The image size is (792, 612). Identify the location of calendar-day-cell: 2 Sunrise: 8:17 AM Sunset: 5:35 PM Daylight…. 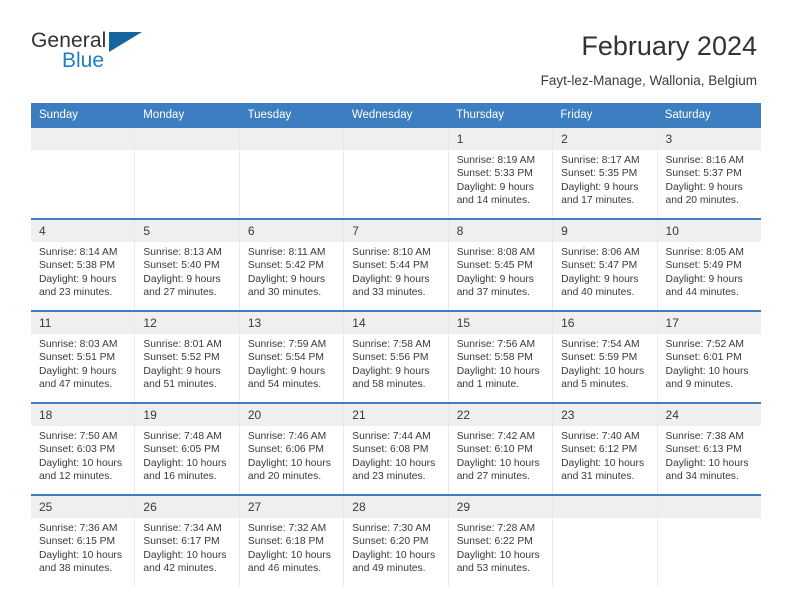
(604, 173).